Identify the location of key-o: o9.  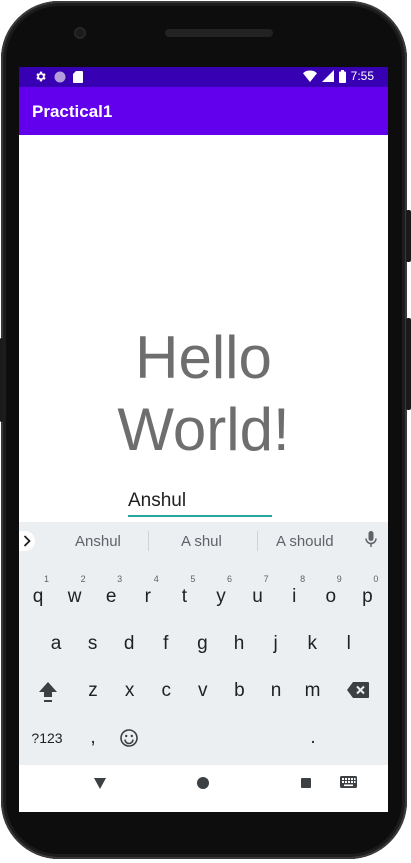
(331, 594).